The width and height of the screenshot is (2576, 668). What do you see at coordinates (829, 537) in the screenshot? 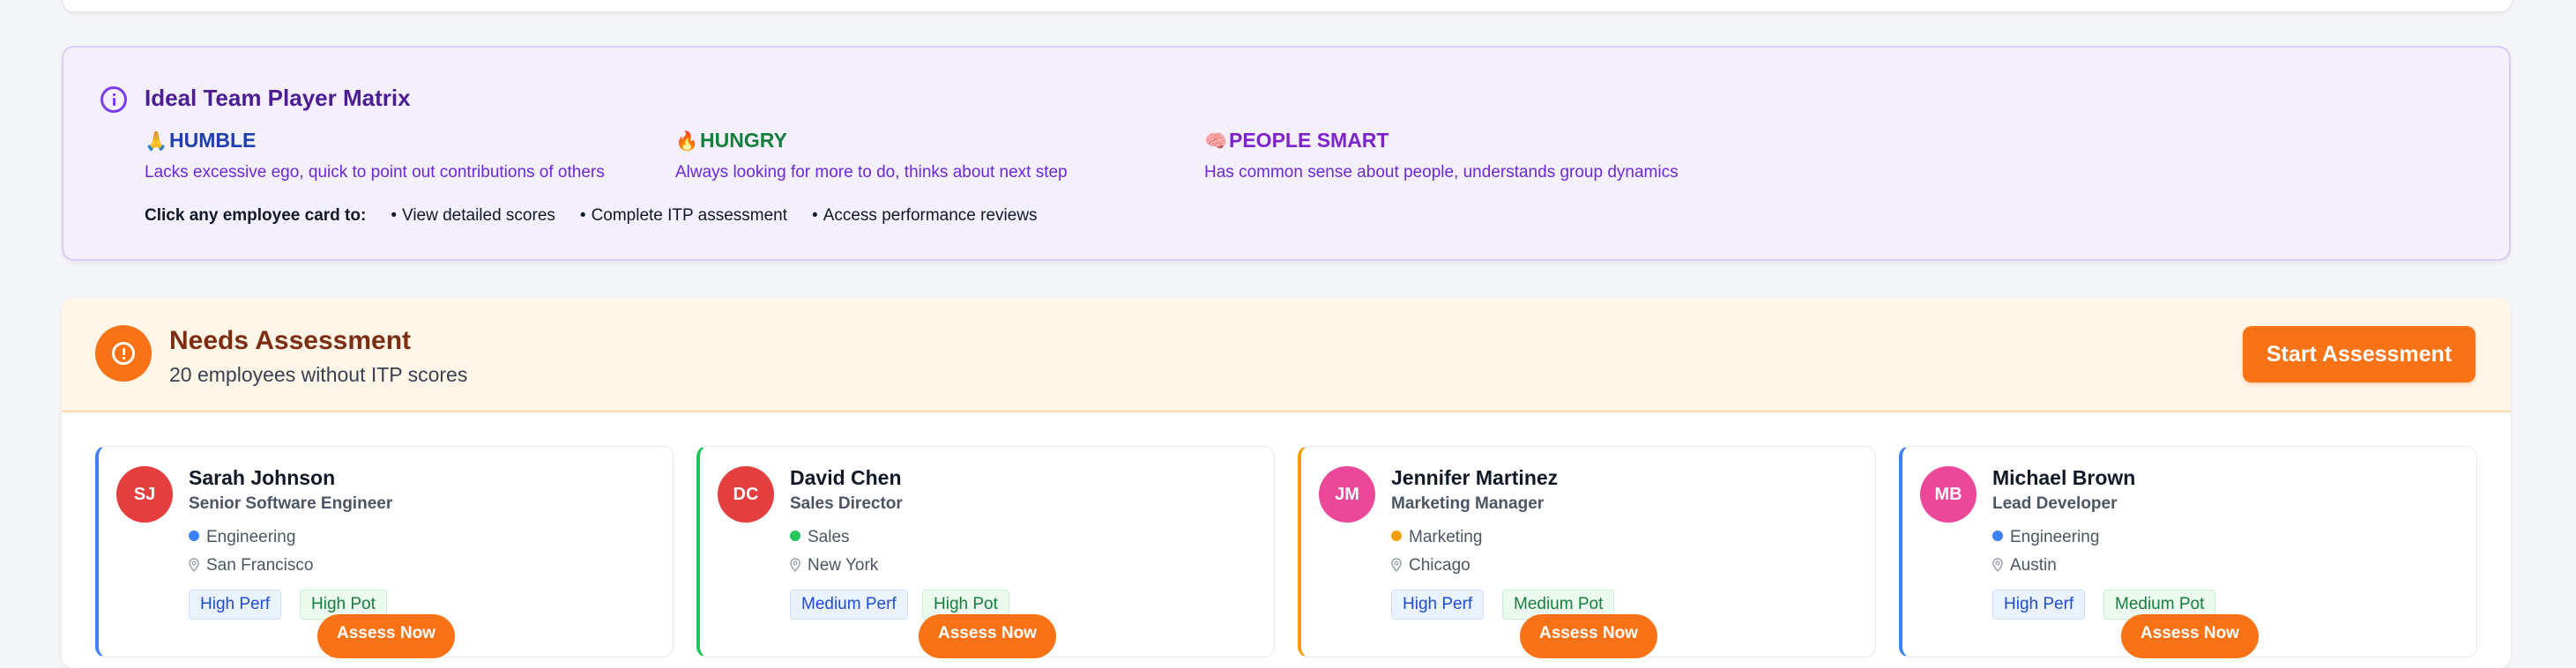
I see `department-label: Sales` at bounding box center [829, 537].